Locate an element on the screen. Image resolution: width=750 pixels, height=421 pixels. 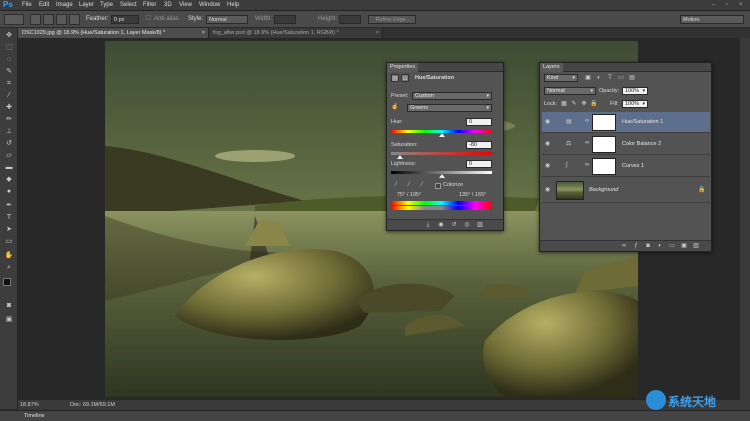
targeted-adjust-hand-icon: ☝ is located at coordinates (395, 107).